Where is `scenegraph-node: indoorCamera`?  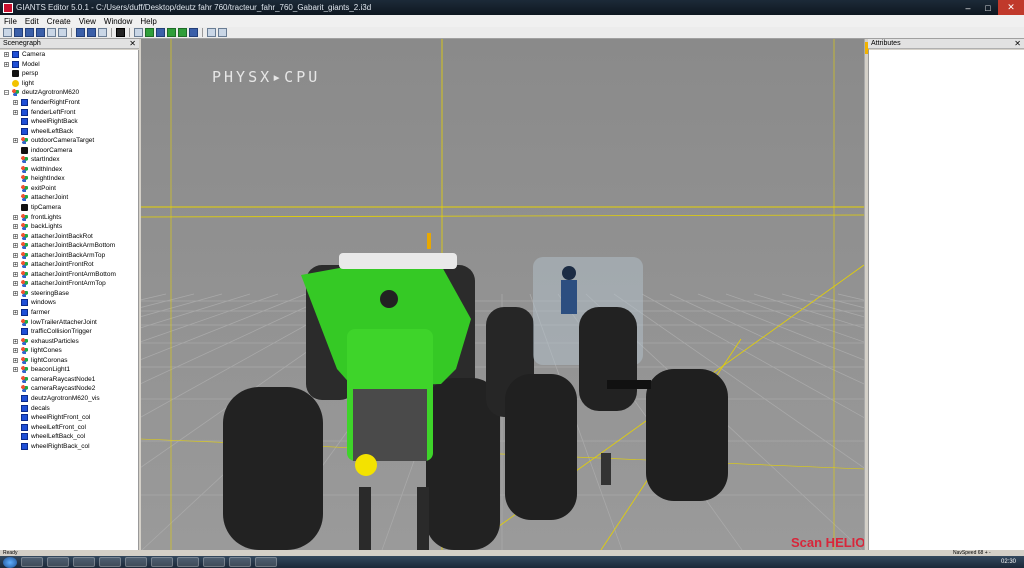
scenegraph-node: indoorCamera is located at coordinates (69, 150).